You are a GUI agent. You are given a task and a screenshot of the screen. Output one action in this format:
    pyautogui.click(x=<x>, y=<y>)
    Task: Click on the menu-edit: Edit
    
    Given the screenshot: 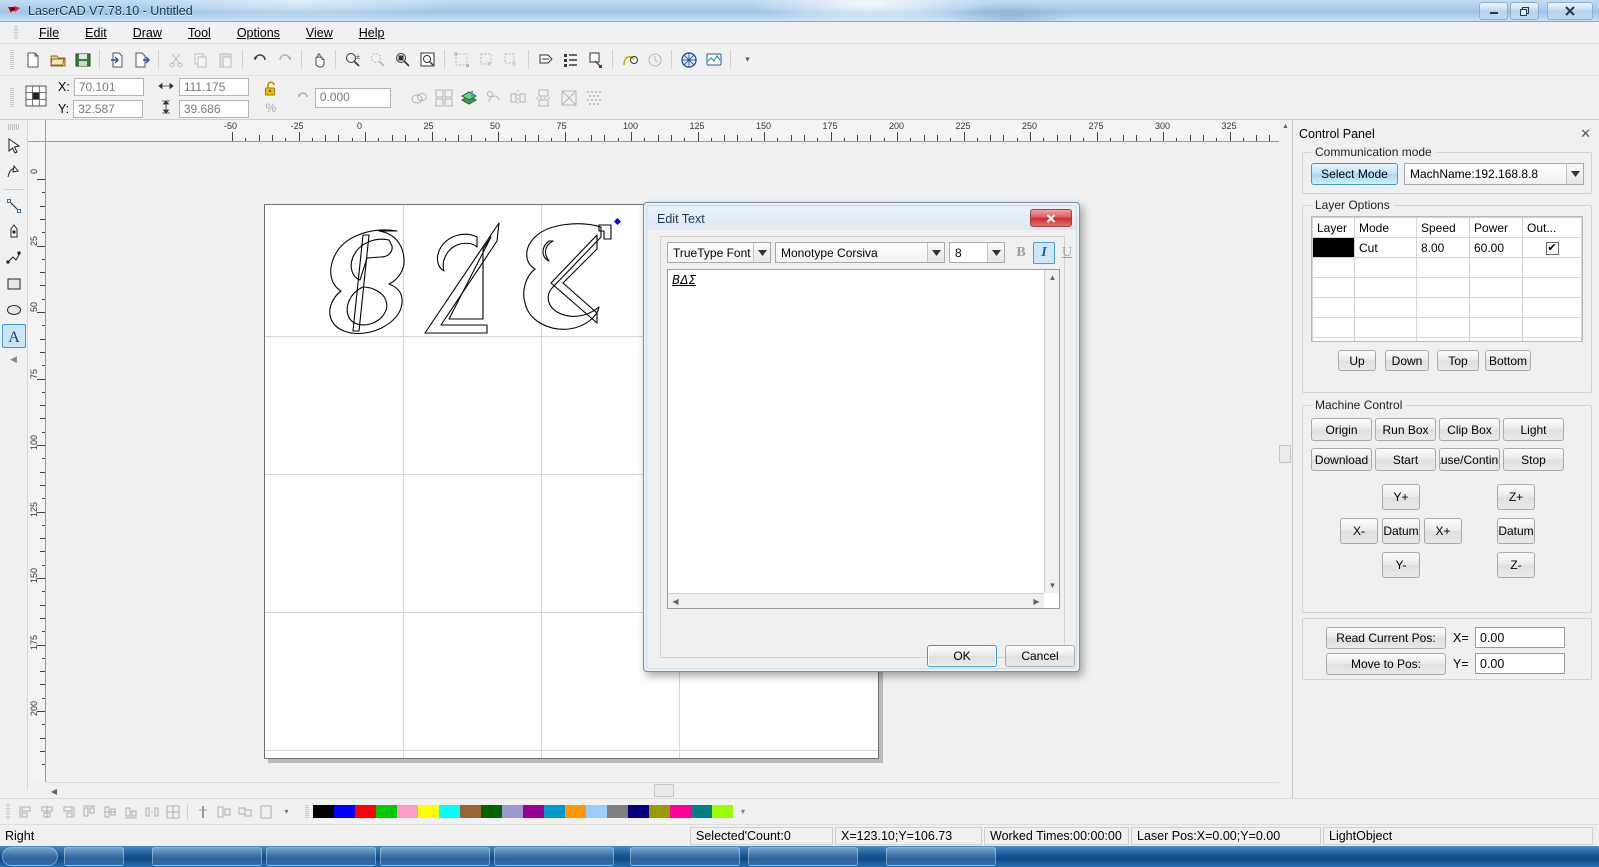 What is the action you would take?
    pyautogui.click(x=96, y=33)
    